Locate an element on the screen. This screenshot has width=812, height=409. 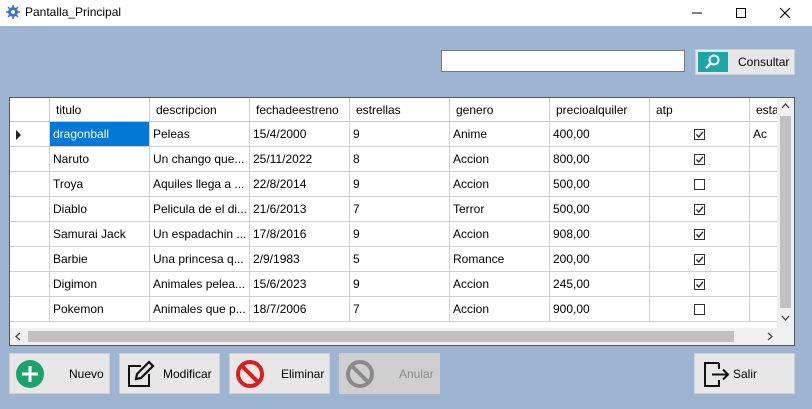
cell-fecha: 18/7/2006 is located at coordinates (300, 309).